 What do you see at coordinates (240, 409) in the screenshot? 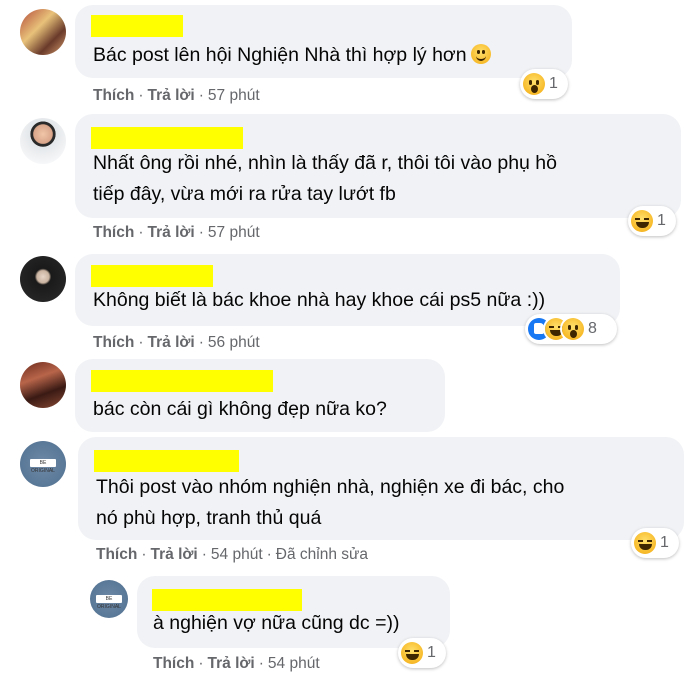
I see `comment-text: bác còn cái gì không đẹp nữa ko?` at bounding box center [240, 409].